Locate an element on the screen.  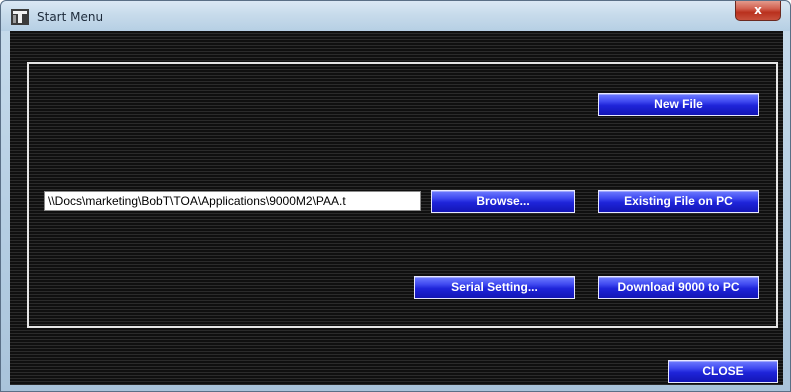
title-bar: Start Menu x is located at coordinates (395, 16).